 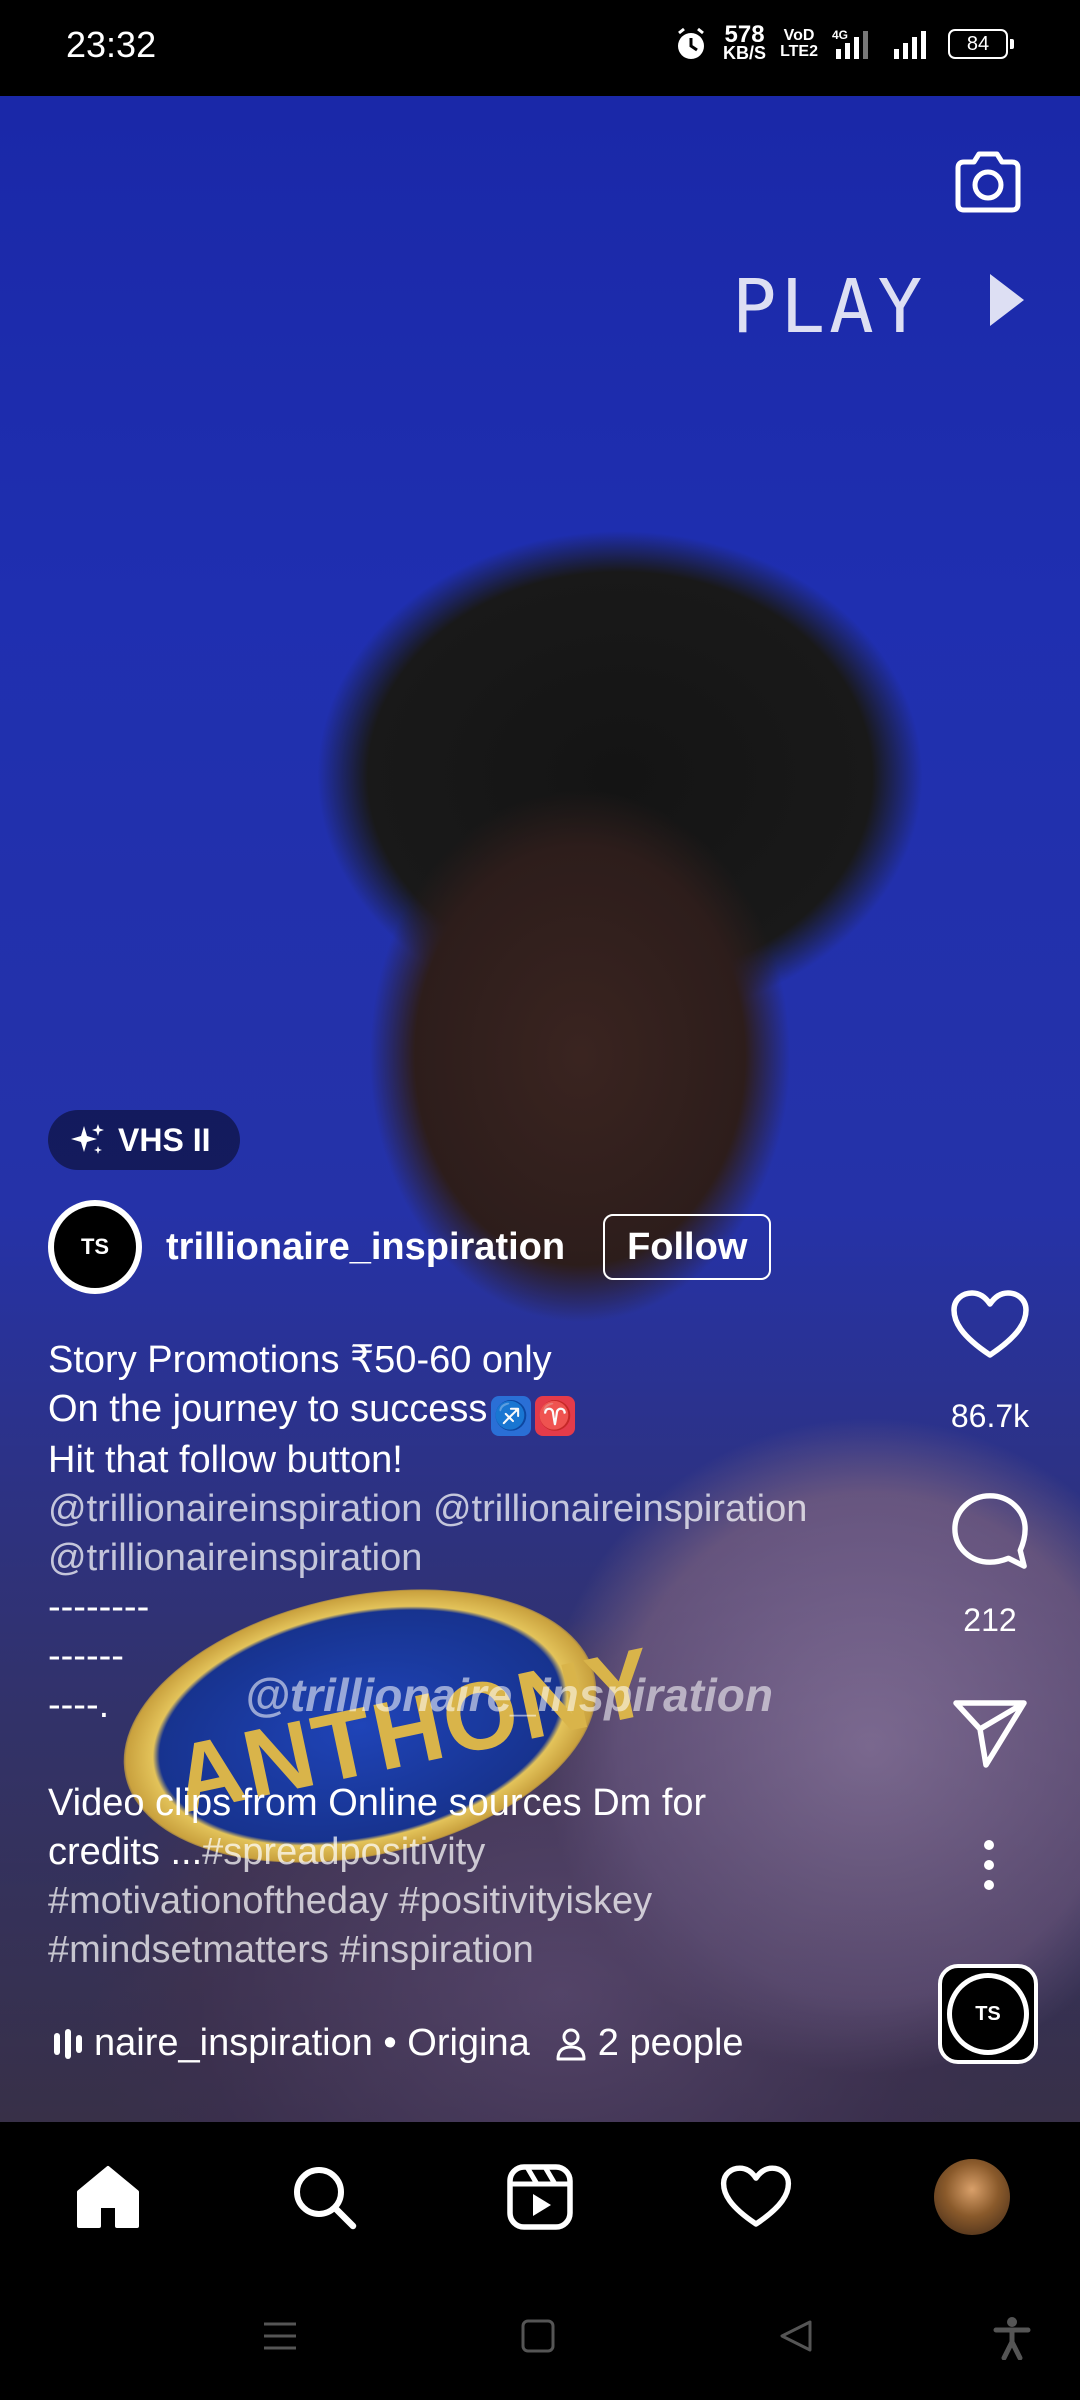 I want to click on nav-activity, so click(x=756, y=2197).